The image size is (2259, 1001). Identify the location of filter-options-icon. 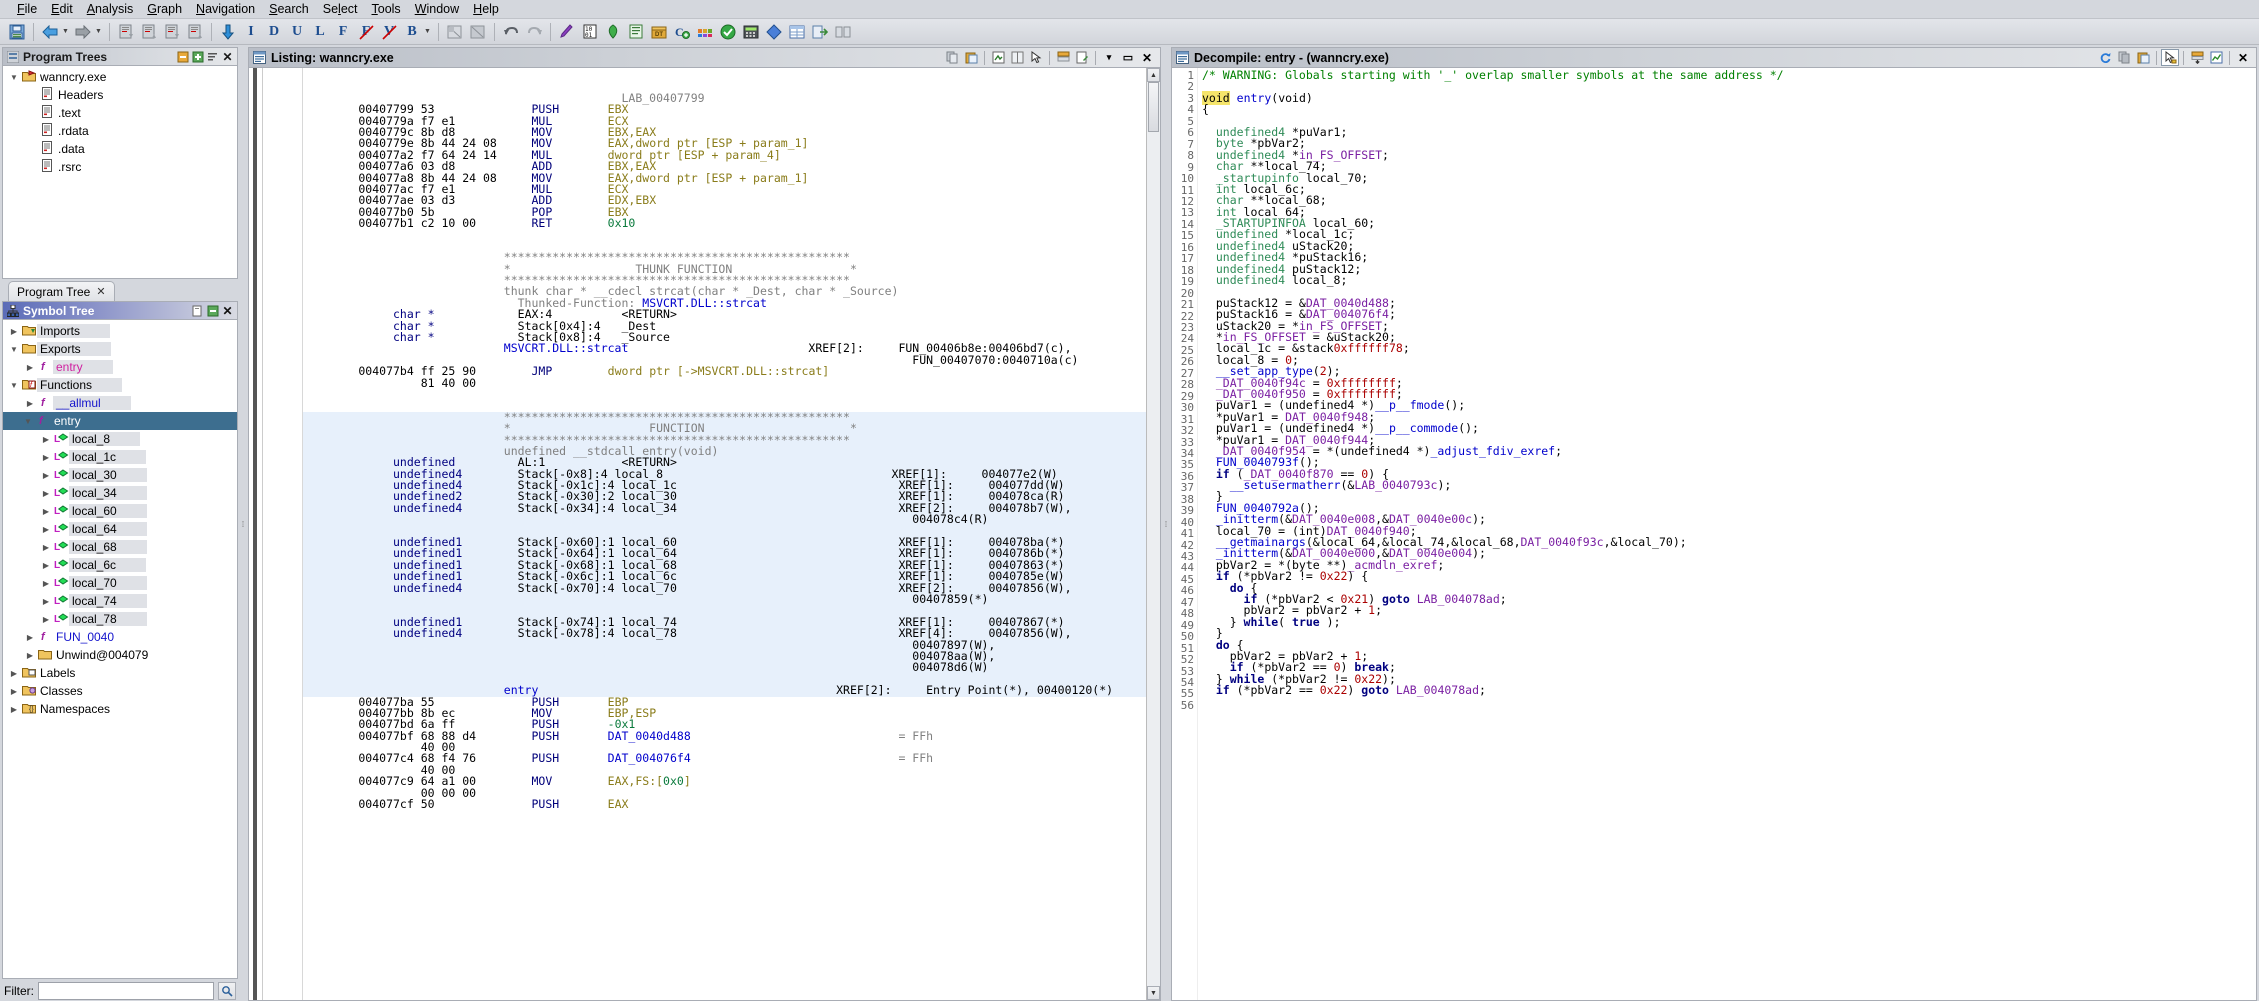
(227, 991).